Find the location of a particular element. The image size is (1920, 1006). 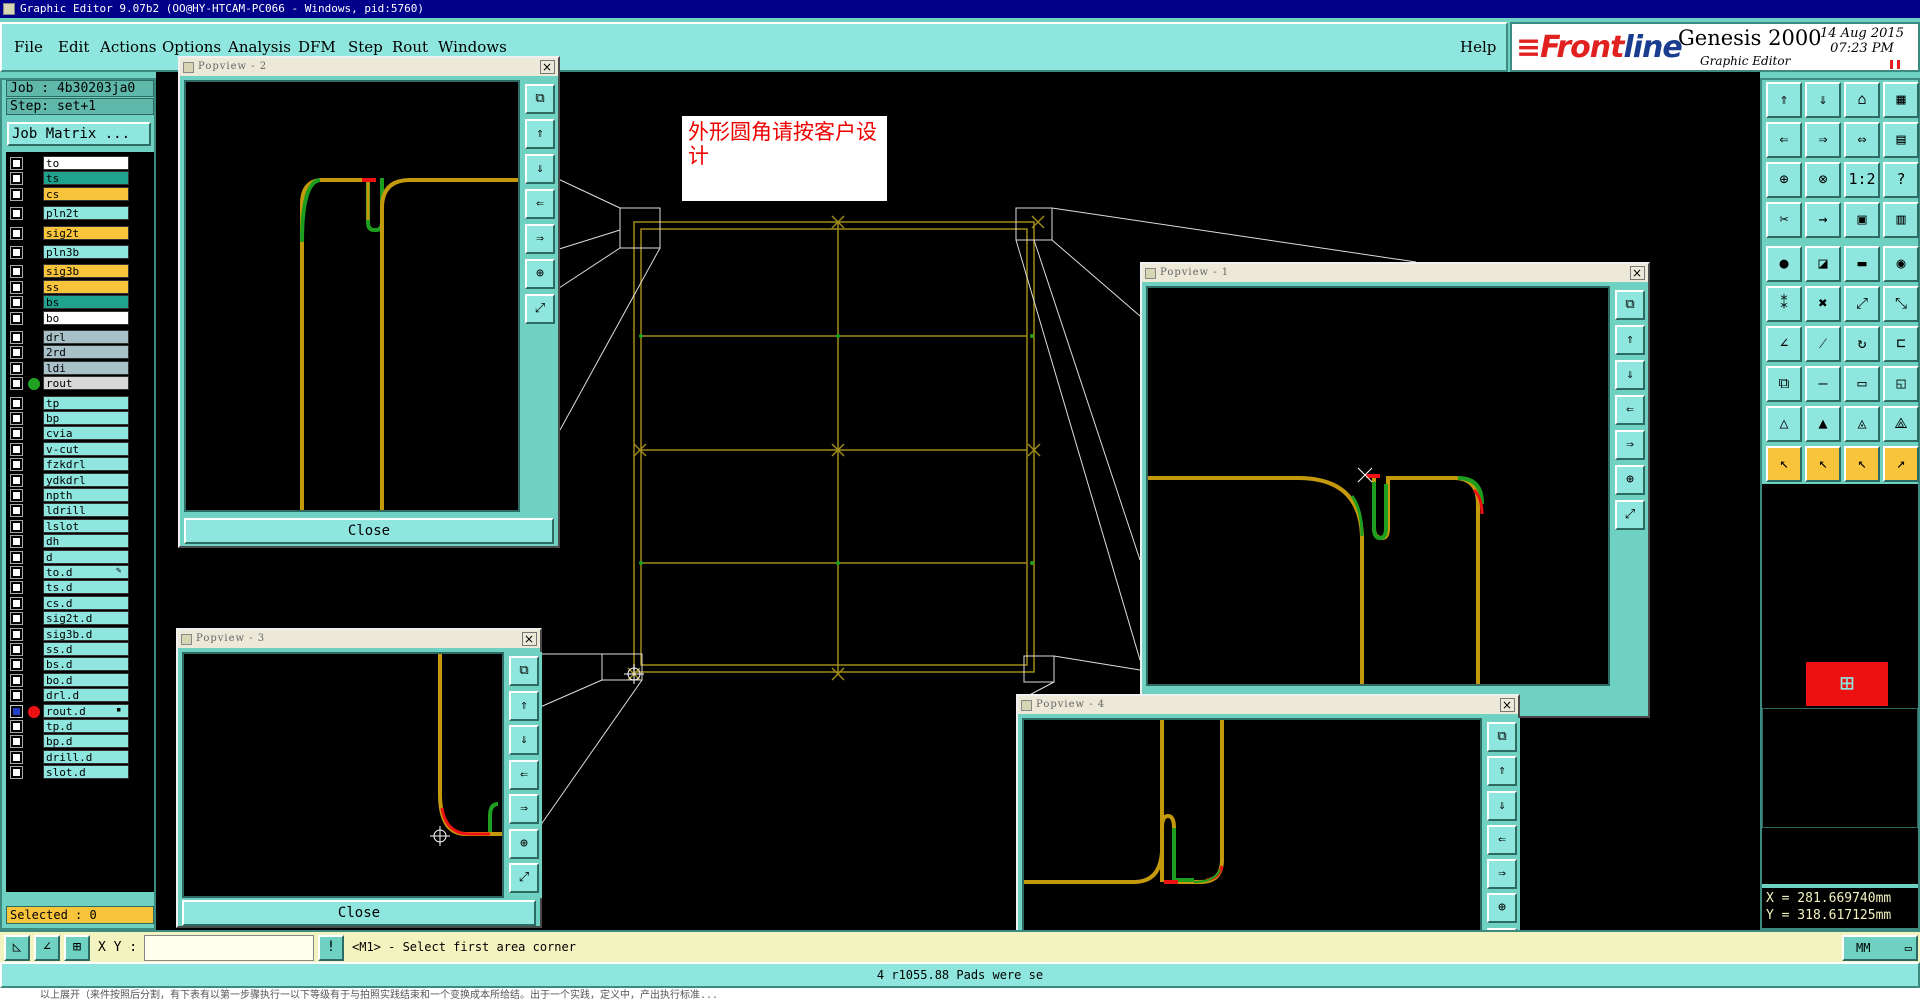

layer-name: ts.d is located at coordinates (86, 587).